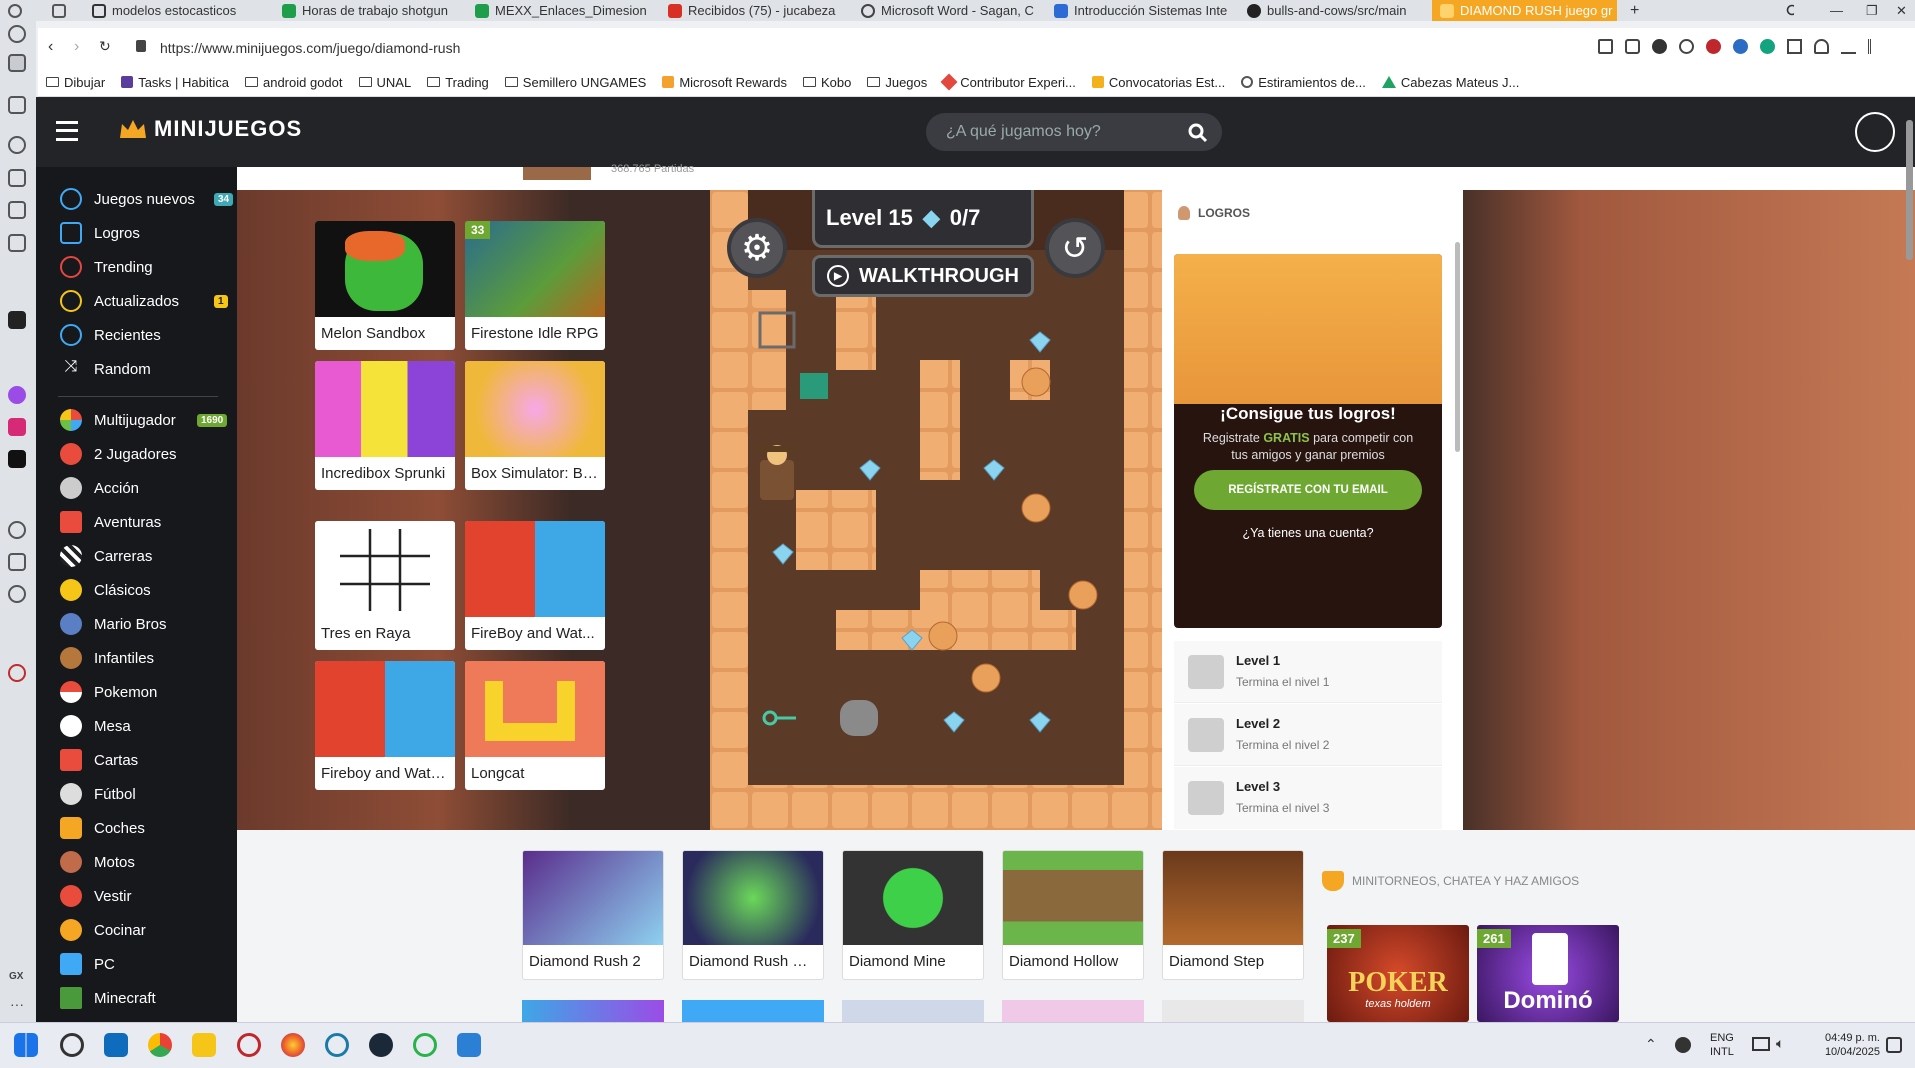  What do you see at coordinates (1821, 46) in the screenshot?
I see `profile-icon` at bounding box center [1821, 46].